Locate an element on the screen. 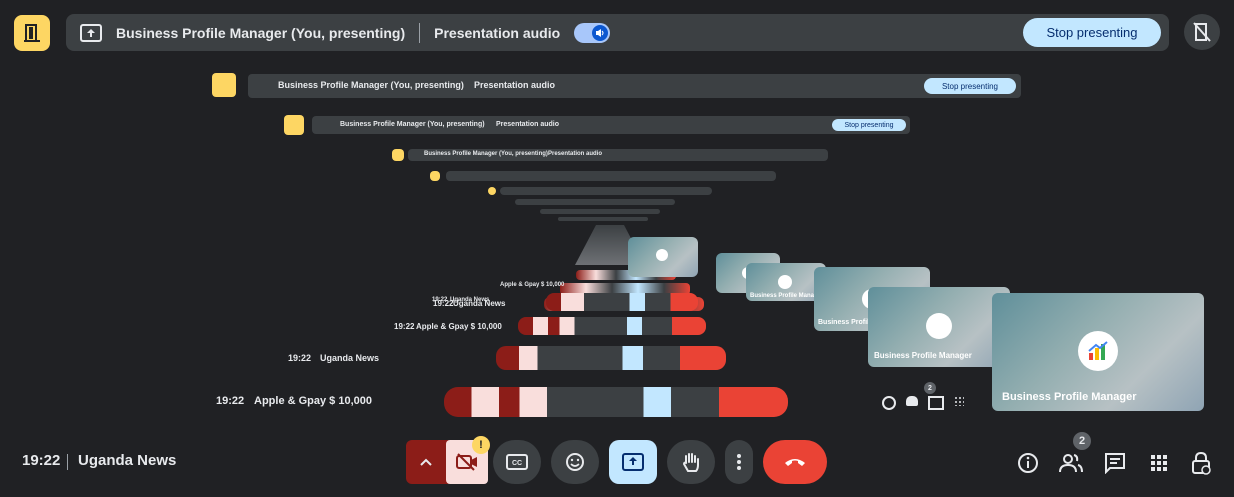 The width and height of the screenshot is (1234, 497). info-icon is located at coordinates (1028, 463).